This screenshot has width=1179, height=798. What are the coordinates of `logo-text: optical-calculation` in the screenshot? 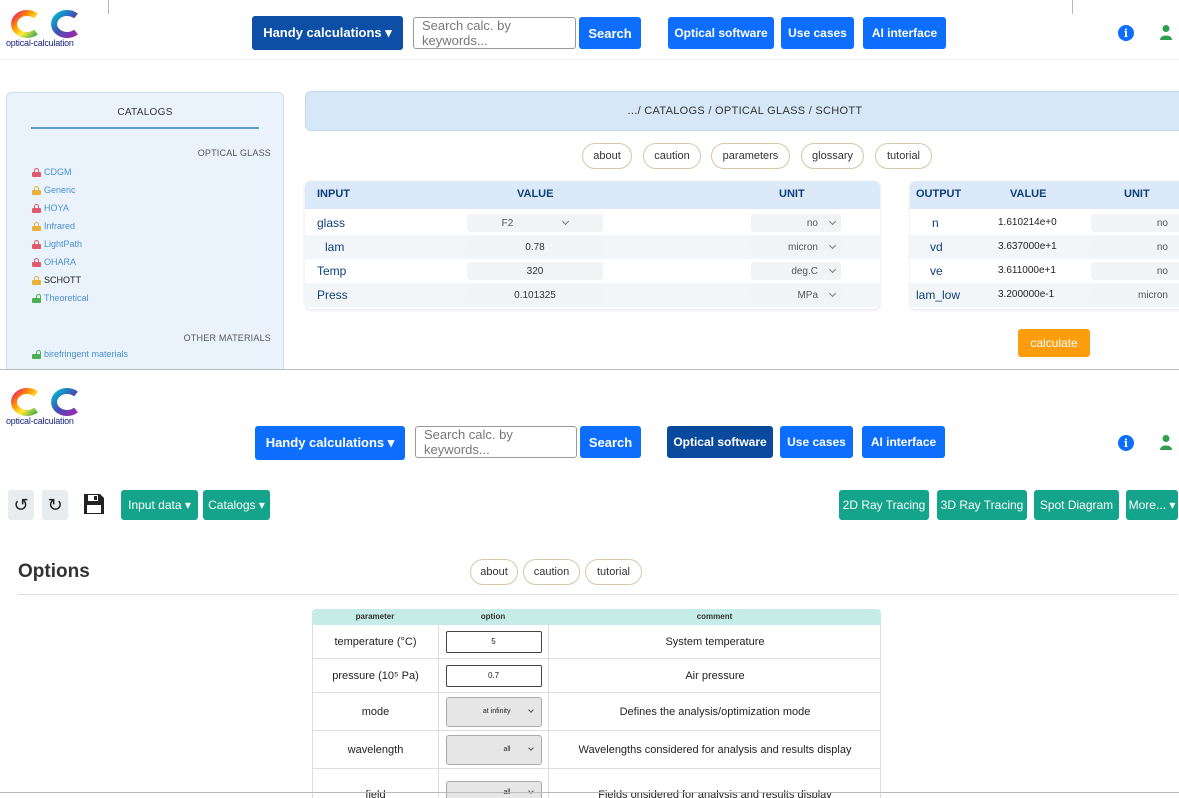 It's located at (40, 43).